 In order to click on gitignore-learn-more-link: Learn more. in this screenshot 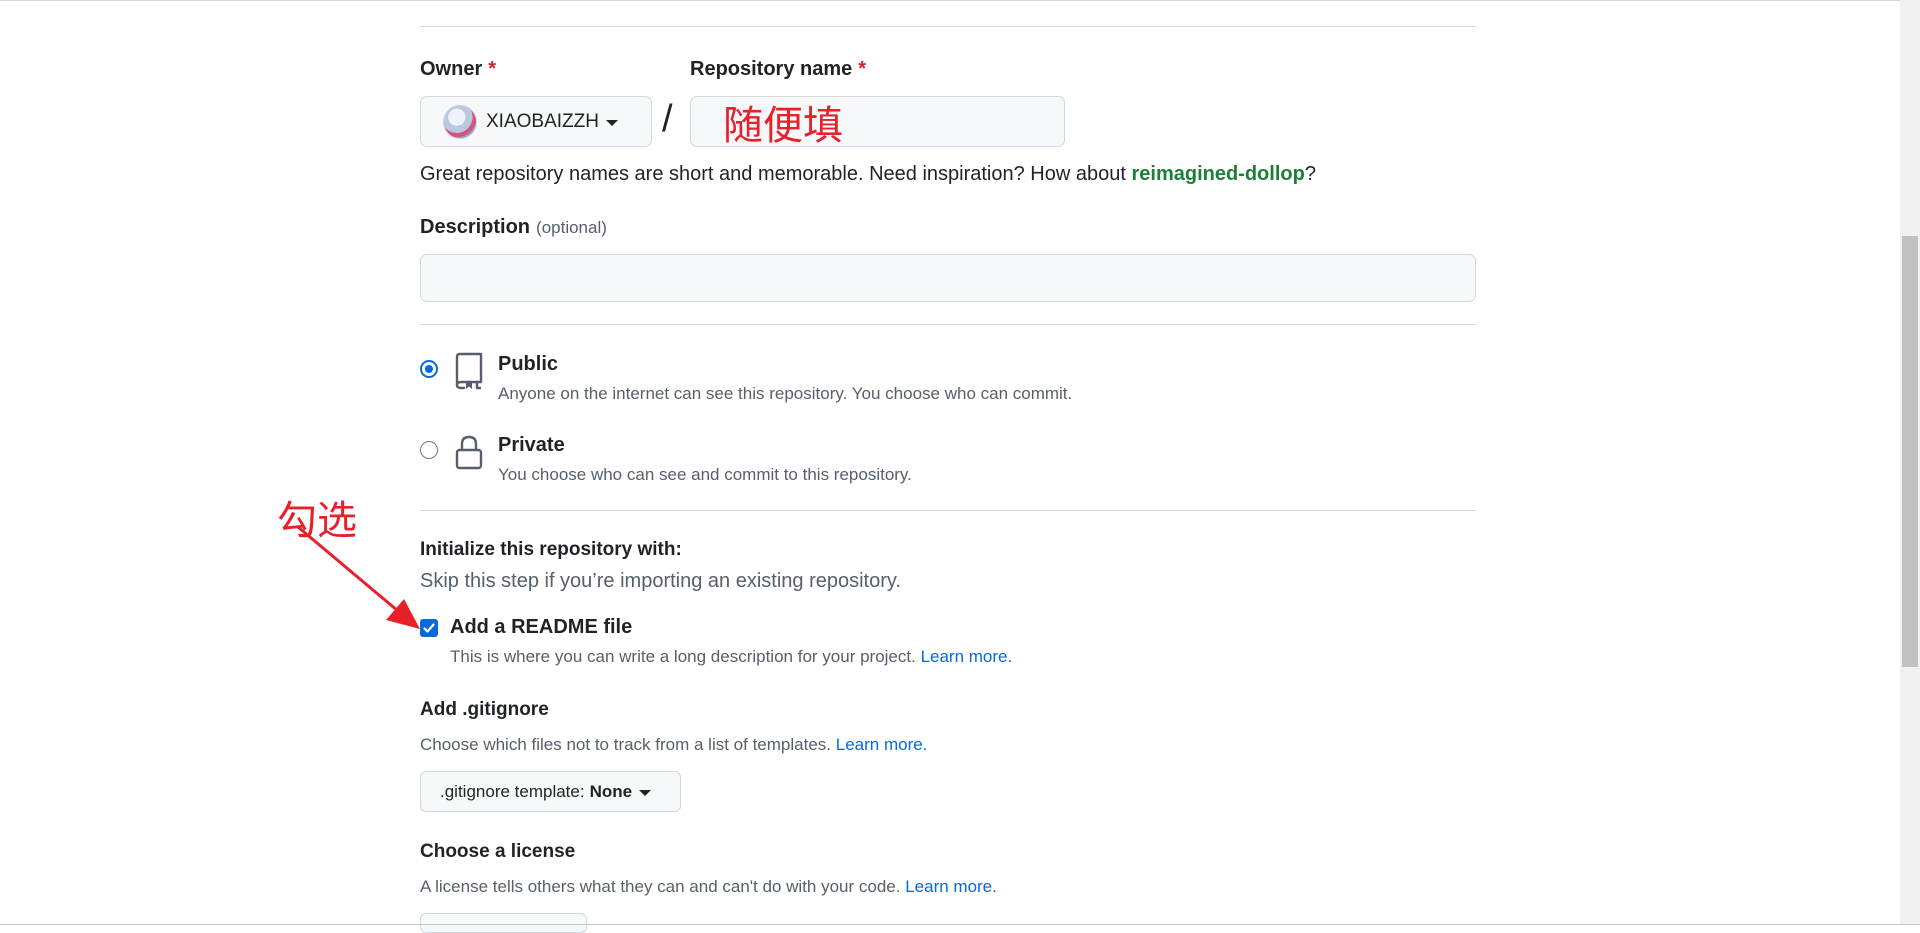, I will do `click(882, 744)`.